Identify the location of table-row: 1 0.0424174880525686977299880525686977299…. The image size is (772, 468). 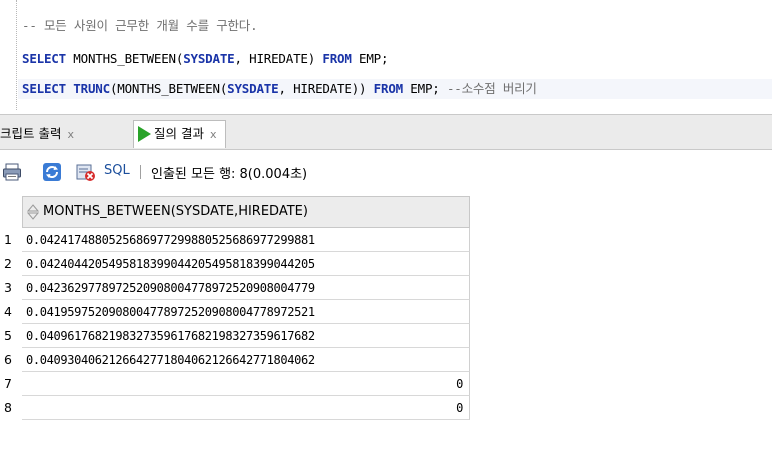
(235, 240).